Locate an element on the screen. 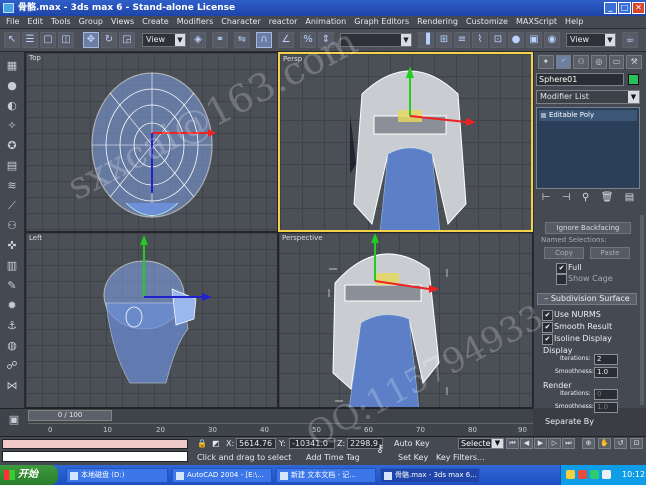 The width and height of the screenshot is (646, 485). viewport-top: Top is located at coordinates (151, 142).